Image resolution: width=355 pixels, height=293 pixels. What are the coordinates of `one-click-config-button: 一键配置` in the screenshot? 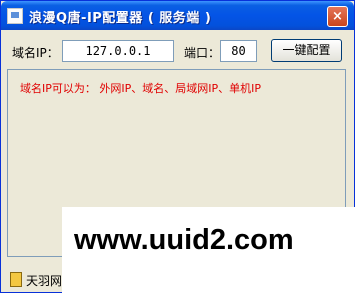 It's located at (306, 50).